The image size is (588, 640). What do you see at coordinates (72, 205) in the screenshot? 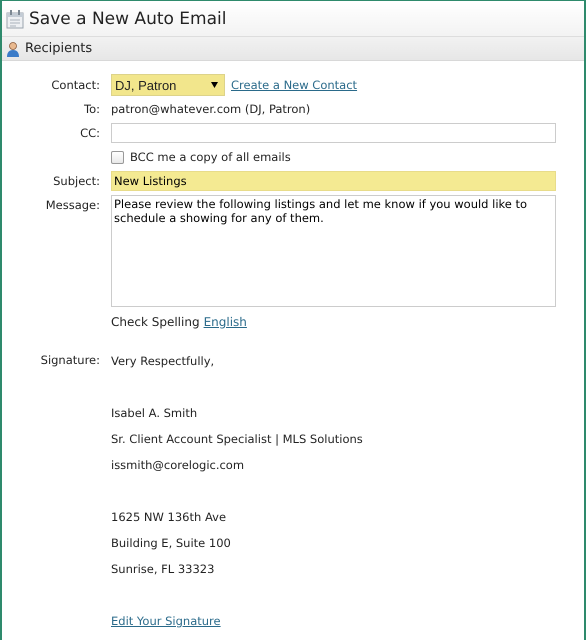
I see `field-label: Message:` at bounding box center [72, 205].